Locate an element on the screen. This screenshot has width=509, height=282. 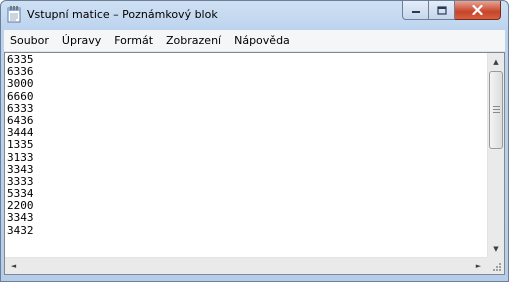
menu-bar: Soubor Úpravy Formát Zobrazení Nápověda is located at coordinates (254, 41).